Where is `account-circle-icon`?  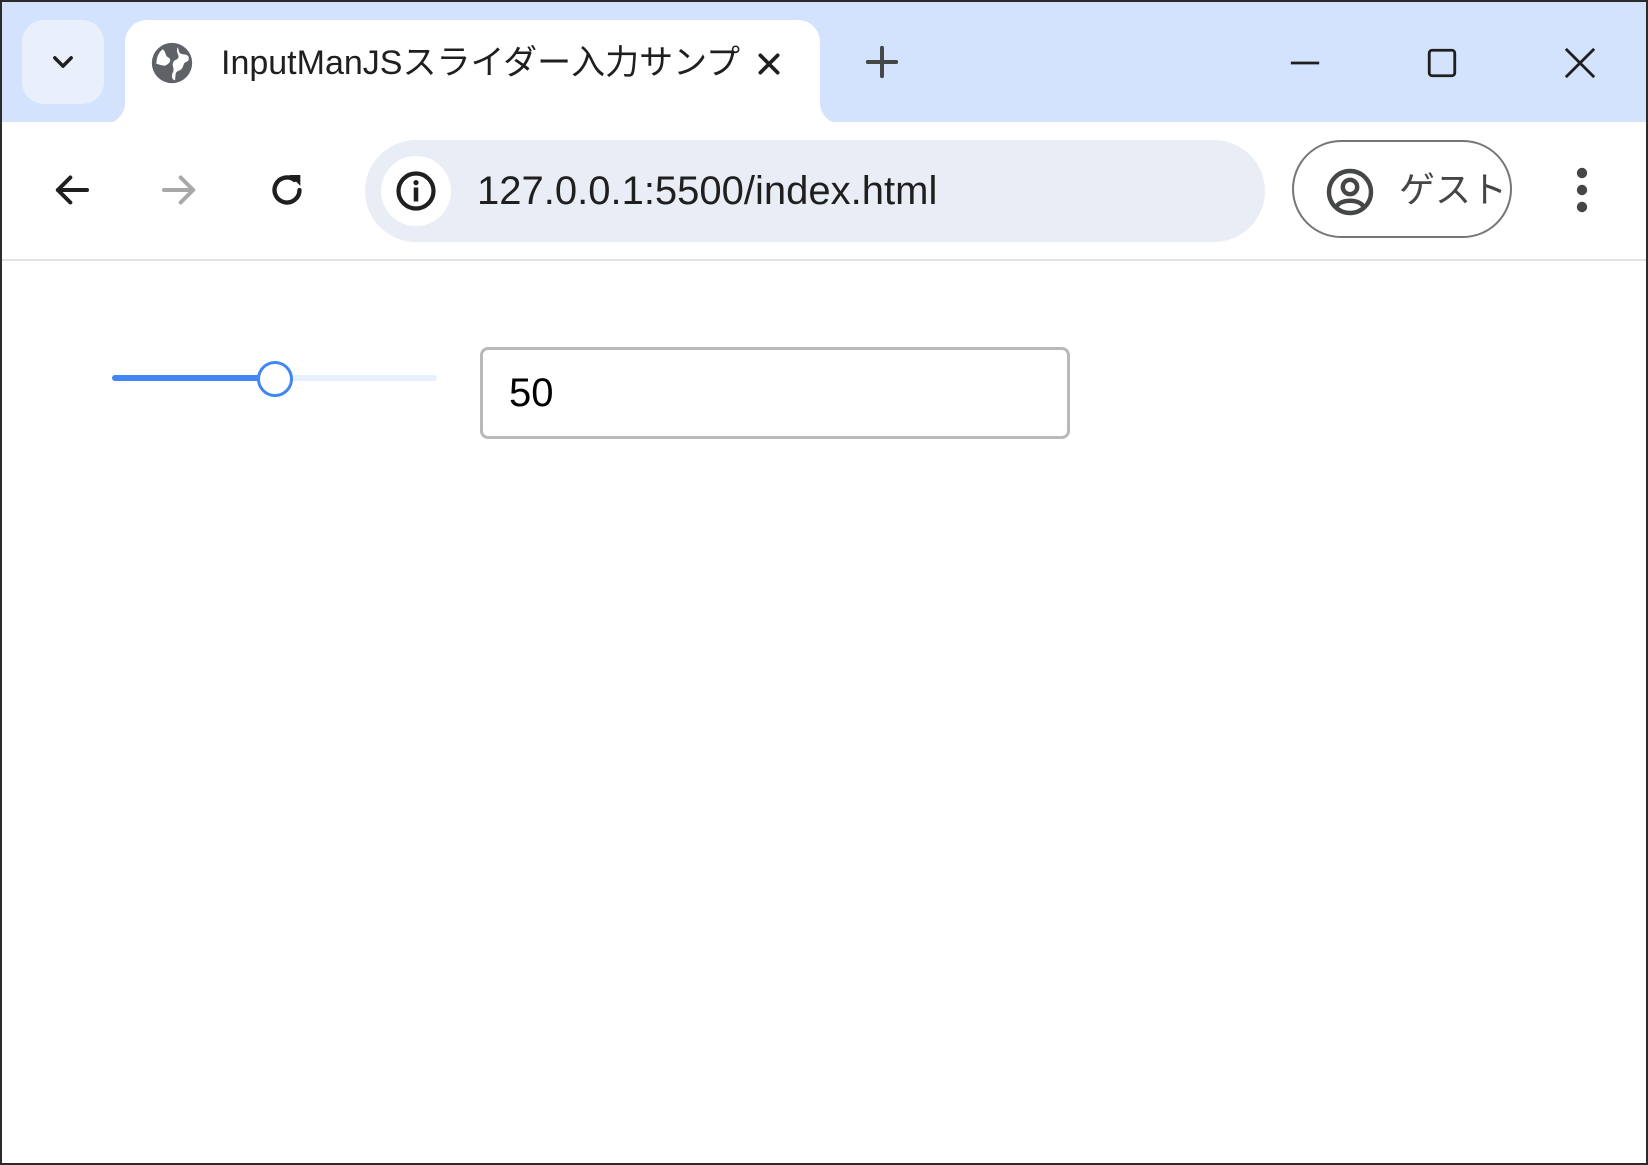 account-circle-icon is located at coordinates (1350, 192).